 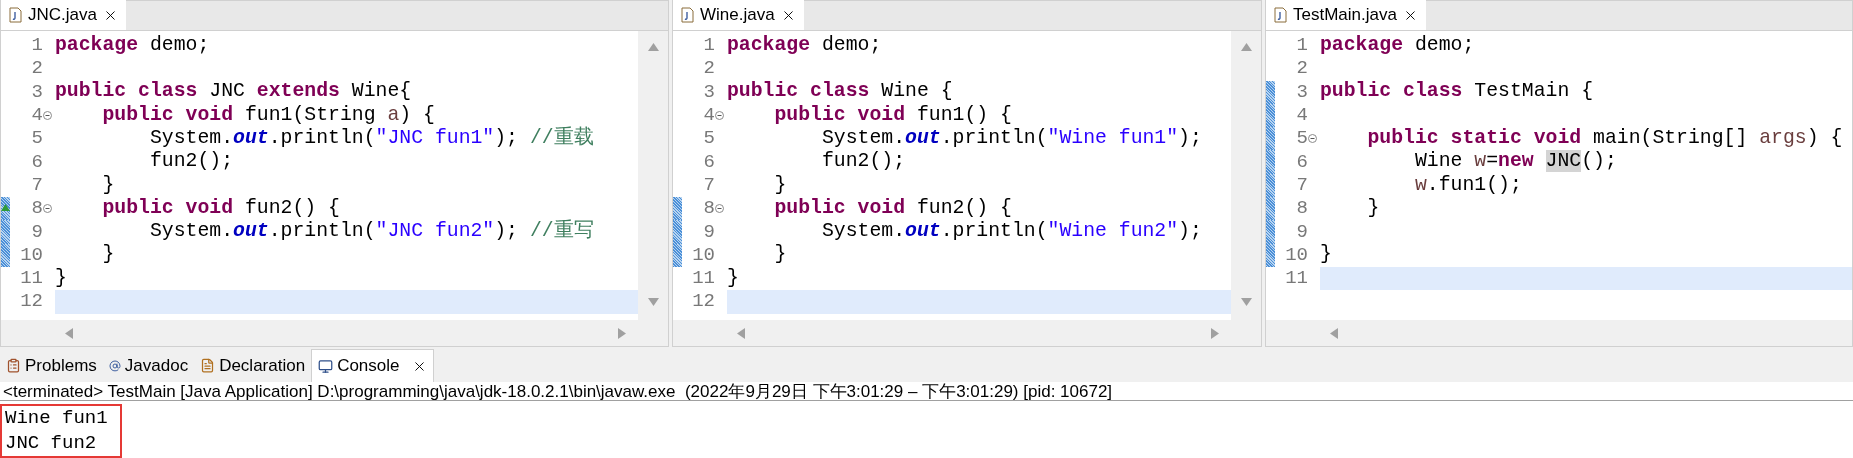 What do you see at coordinates (1467, 185) in the screenshot?
I see `code-text: w.fun1();` at bounding box center [1467, 185].